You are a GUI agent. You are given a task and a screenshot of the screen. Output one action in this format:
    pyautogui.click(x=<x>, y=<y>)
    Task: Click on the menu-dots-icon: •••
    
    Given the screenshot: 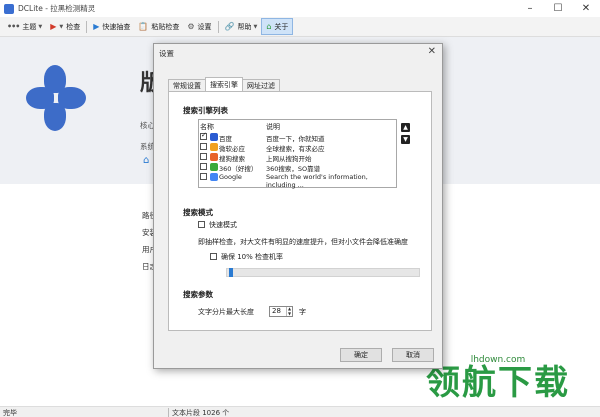 What is the action you would take?
    pyautogui.click(x=13, y=26)
    